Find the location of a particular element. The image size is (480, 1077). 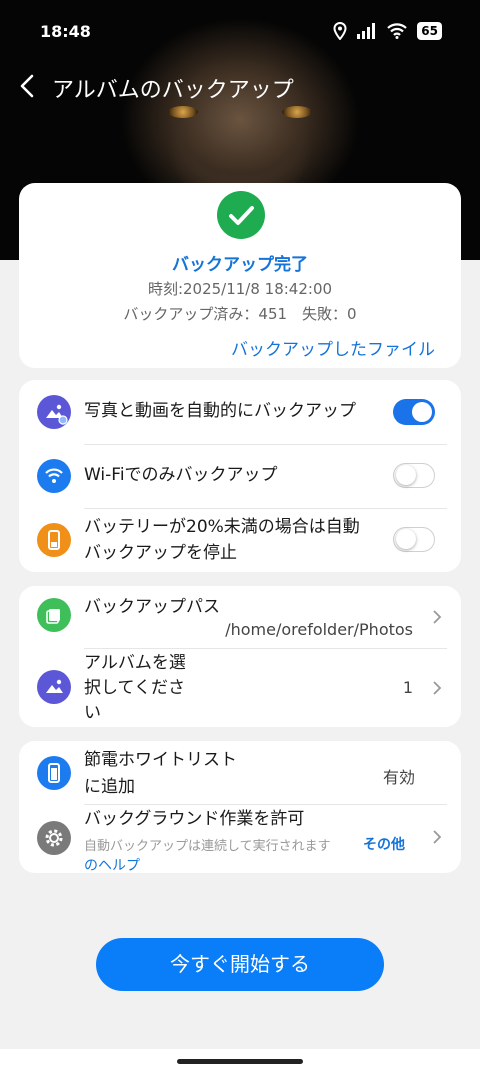

home-indicator is located at coordinates (240, 1061).